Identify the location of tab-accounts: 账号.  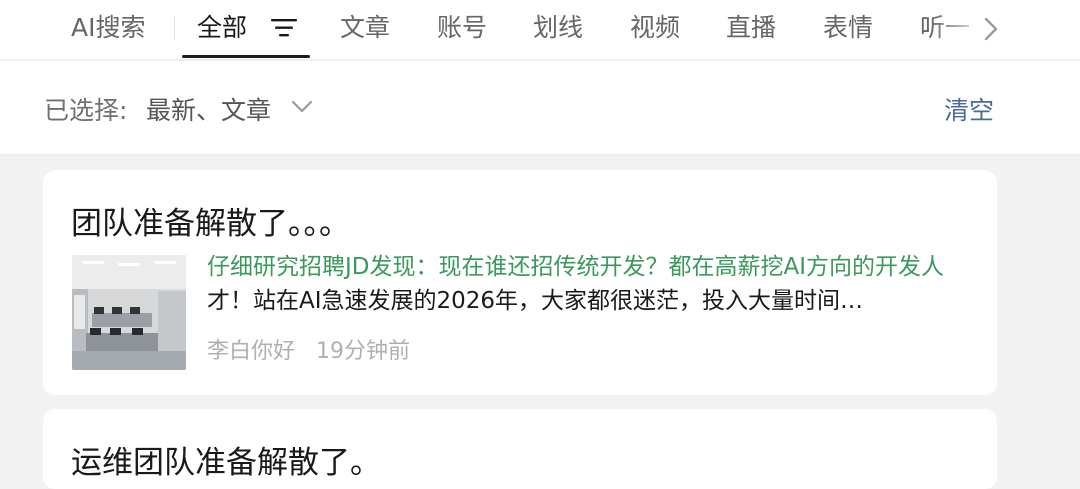
(462, 30).